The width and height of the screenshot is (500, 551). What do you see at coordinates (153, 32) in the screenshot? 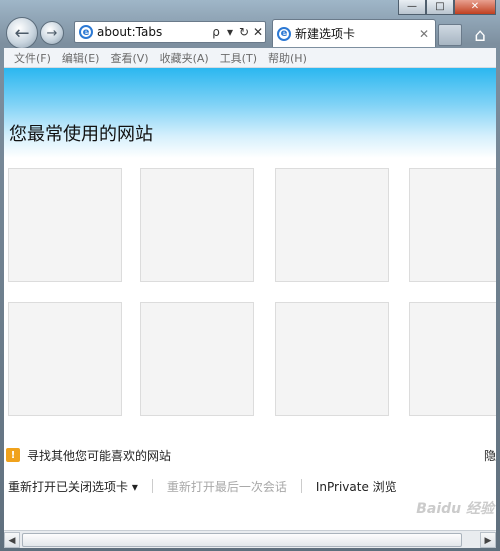
I see `address-url: about:Tabs` at bounding box center [153, 32].